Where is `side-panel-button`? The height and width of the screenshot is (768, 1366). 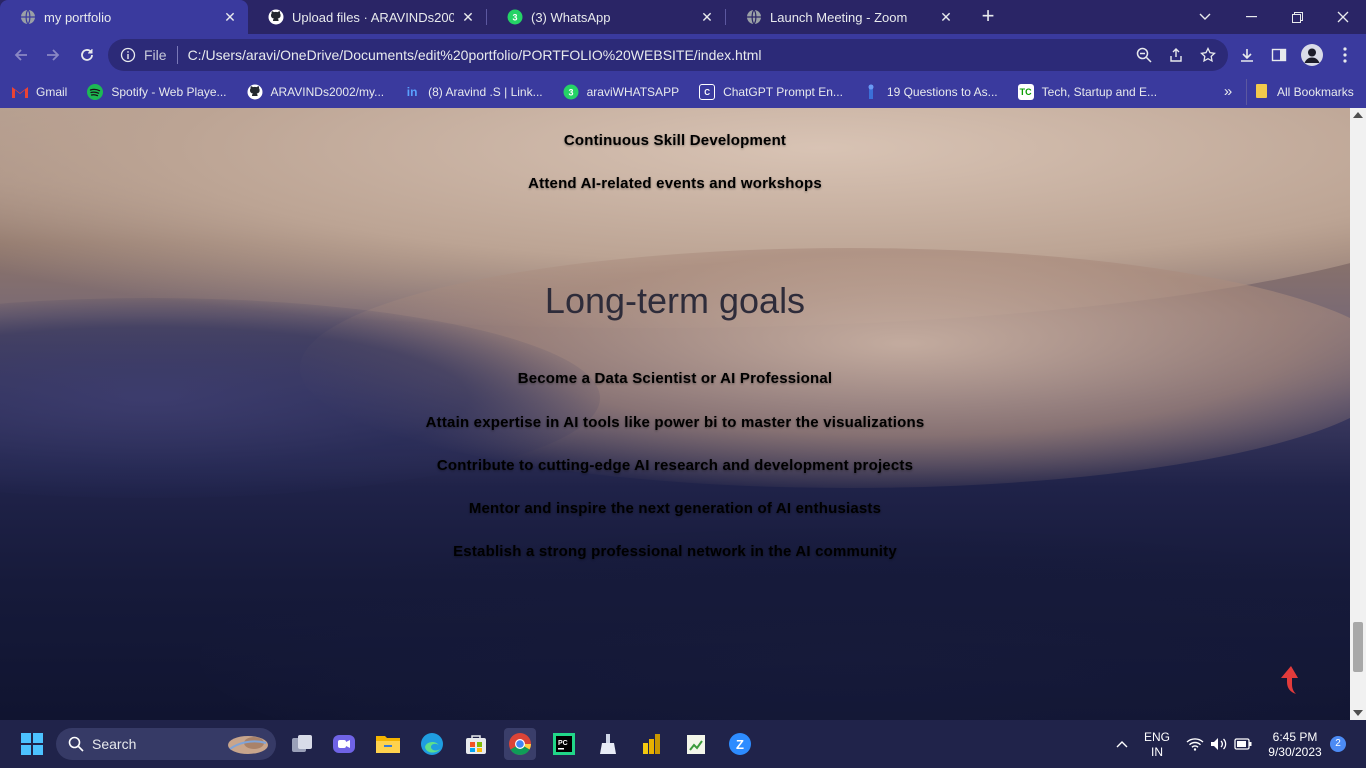 side-panel-button is located at coordinates (1279, 55).